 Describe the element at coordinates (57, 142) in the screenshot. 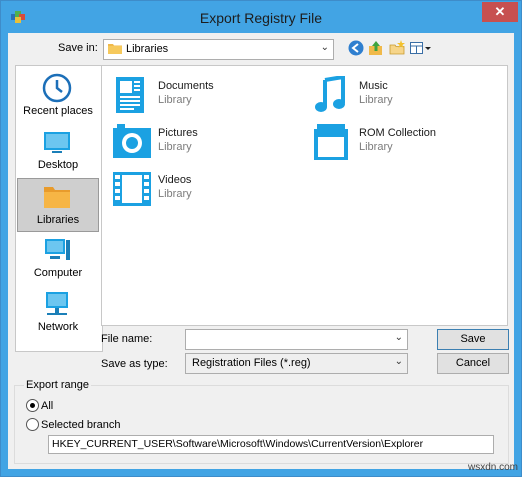

I see `desktop-icon` at that location.